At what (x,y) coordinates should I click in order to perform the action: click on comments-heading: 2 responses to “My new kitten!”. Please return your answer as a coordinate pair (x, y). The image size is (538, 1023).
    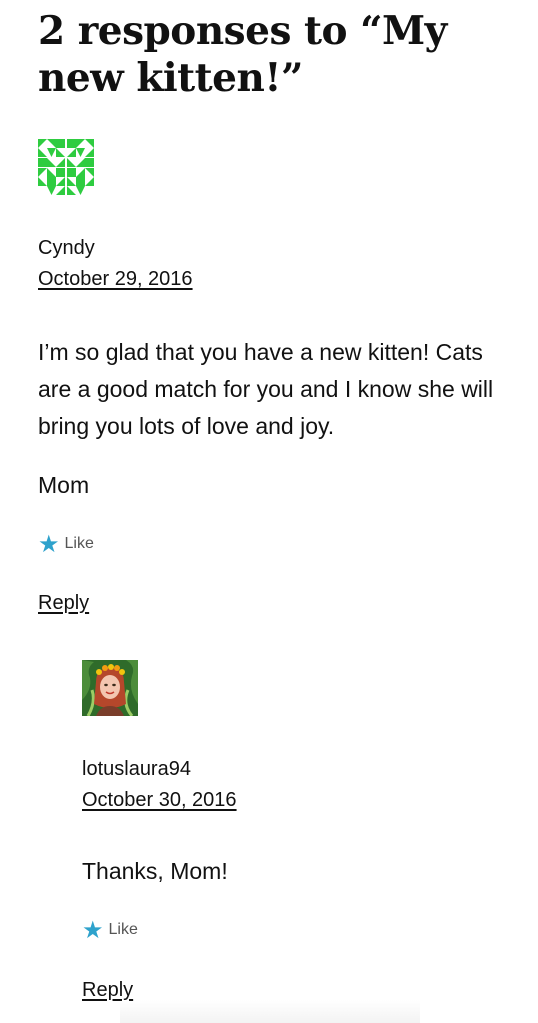
    Looking at the image, I should click on (242, 54).